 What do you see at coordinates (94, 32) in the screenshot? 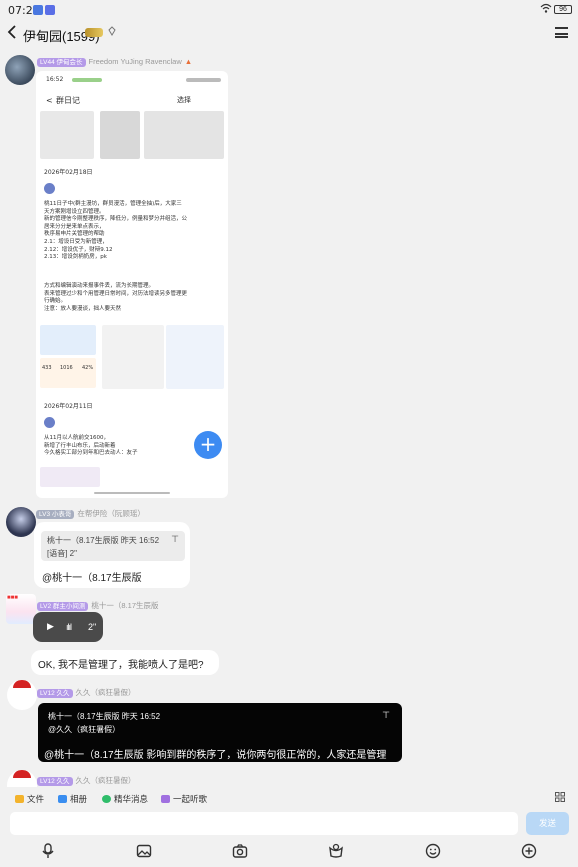
I see `group-medal-icon` at bounding box center [94, 32].